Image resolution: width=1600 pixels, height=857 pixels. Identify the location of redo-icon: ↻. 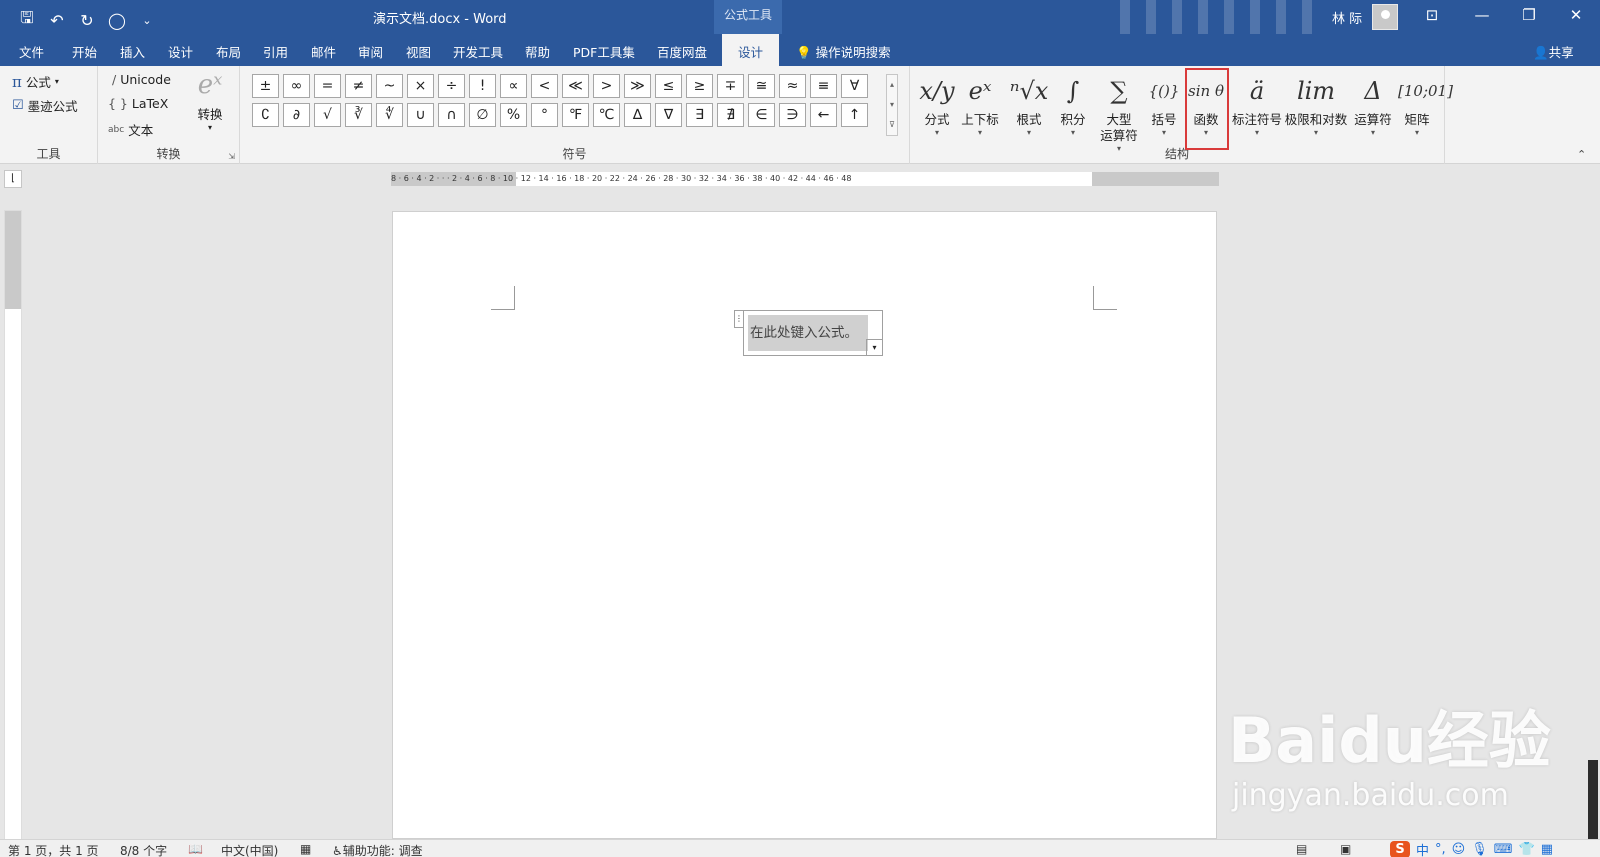
(87, 20).